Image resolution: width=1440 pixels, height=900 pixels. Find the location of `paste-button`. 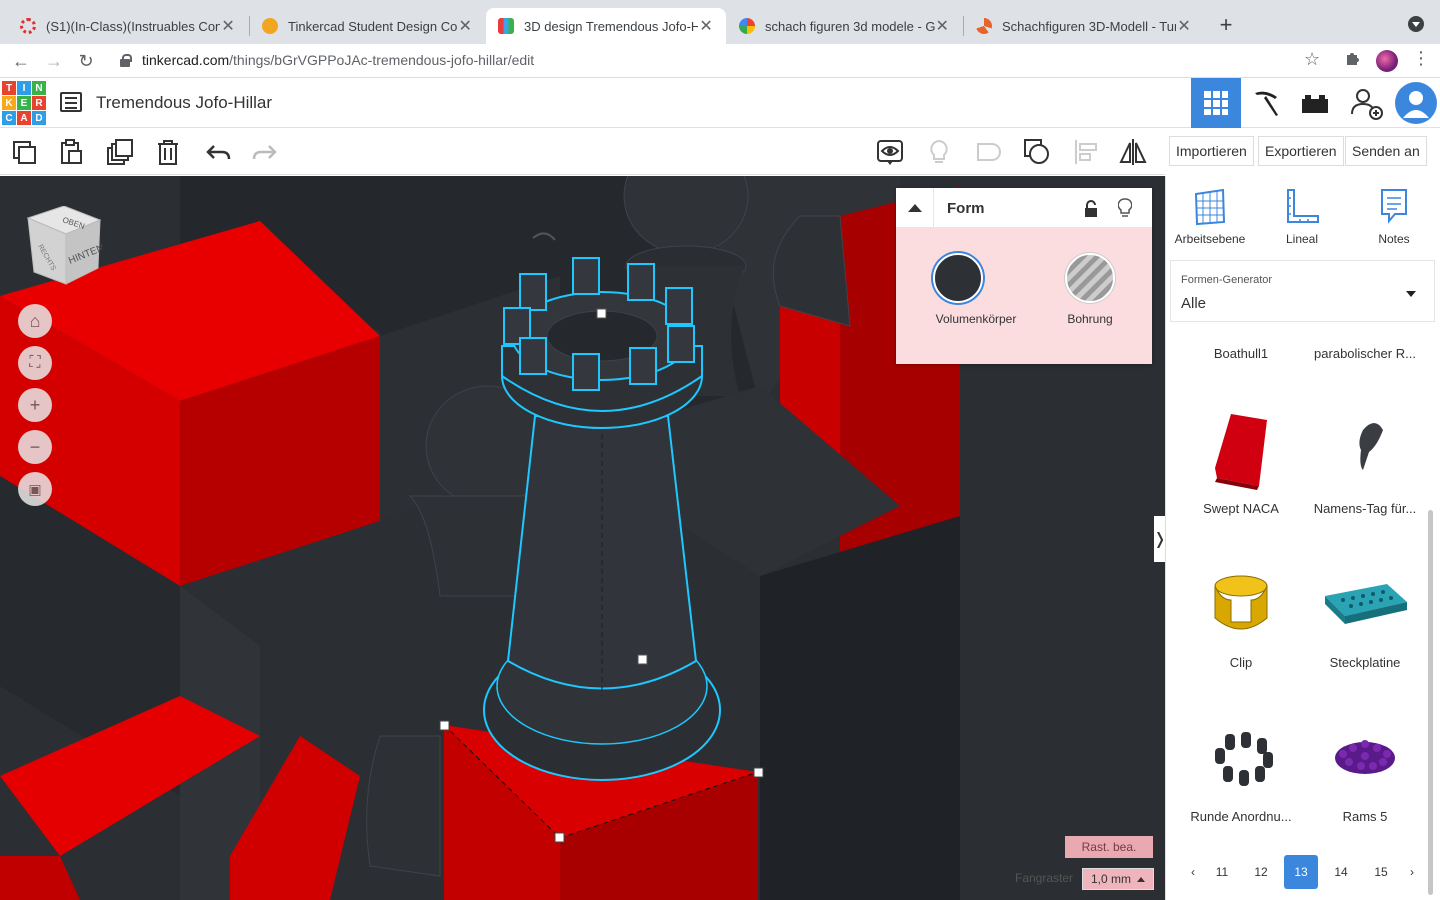

paste-button is located at coordinates (71, 152).